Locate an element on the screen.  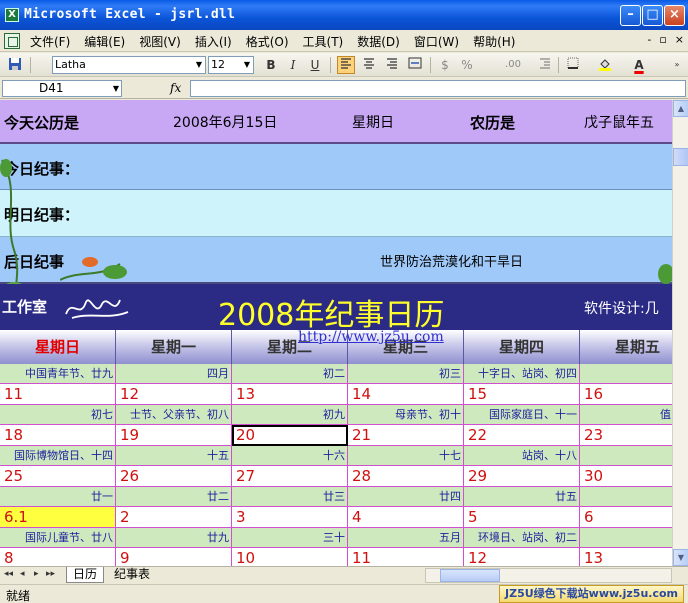
underline-button: U is located at coordinates (315, 65).